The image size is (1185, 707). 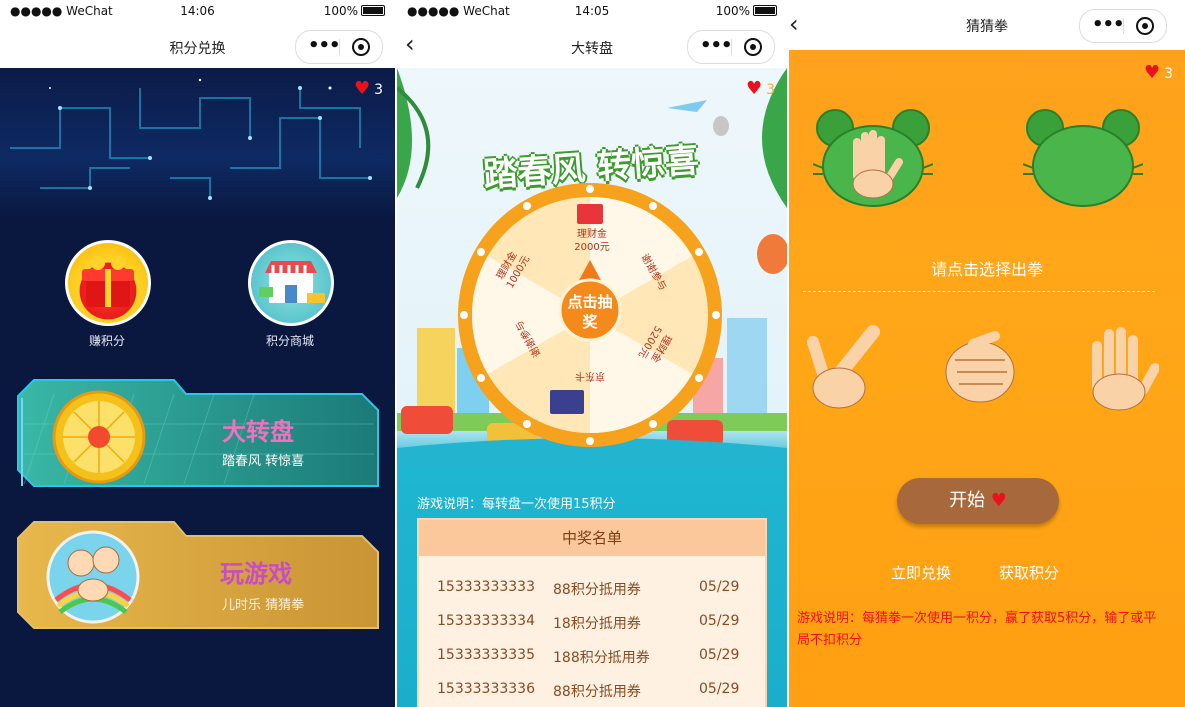 I want to click on gift-box-icon, so click(x=108, y=281).